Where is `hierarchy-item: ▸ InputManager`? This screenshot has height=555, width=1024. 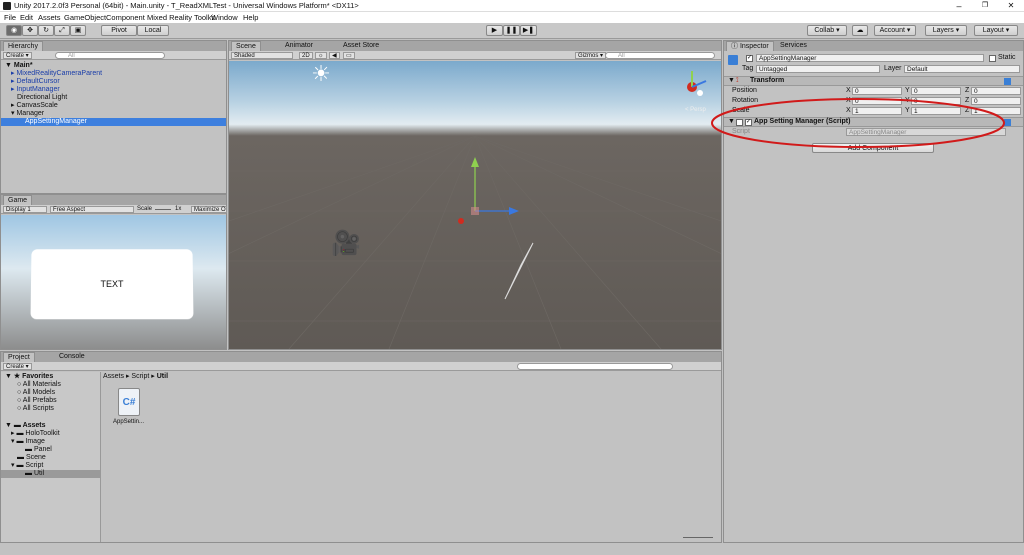 hierarchy-item: ▸ InputManager is located at coordinates (113, 90).